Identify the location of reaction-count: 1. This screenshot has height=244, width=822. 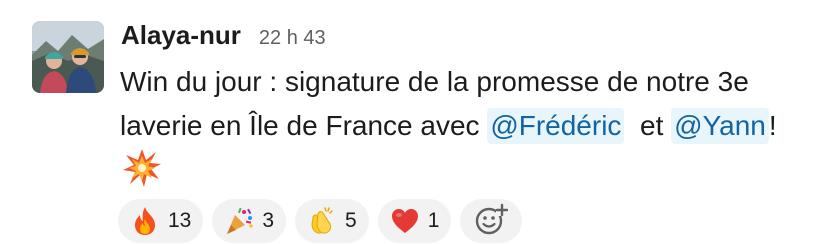
(433, 220).